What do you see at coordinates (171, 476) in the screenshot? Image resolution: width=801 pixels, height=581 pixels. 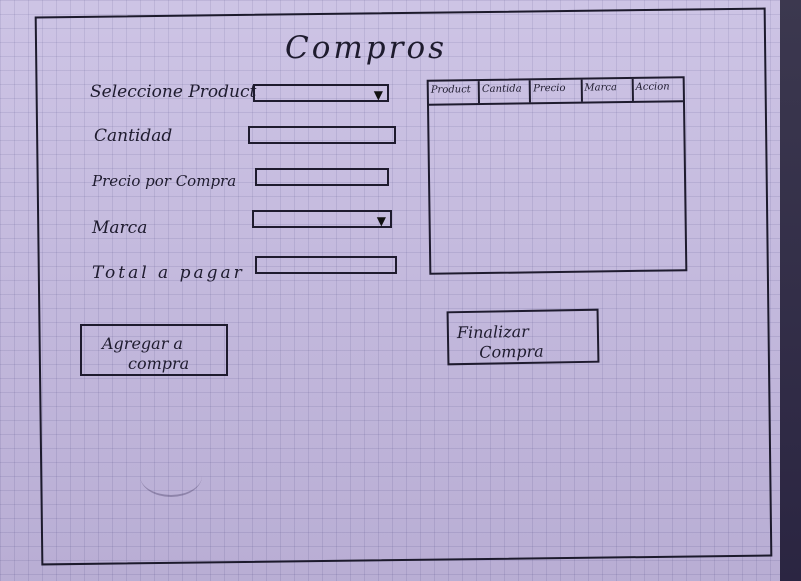 I see `pencil-smudge` at bounding box center [171, 476].